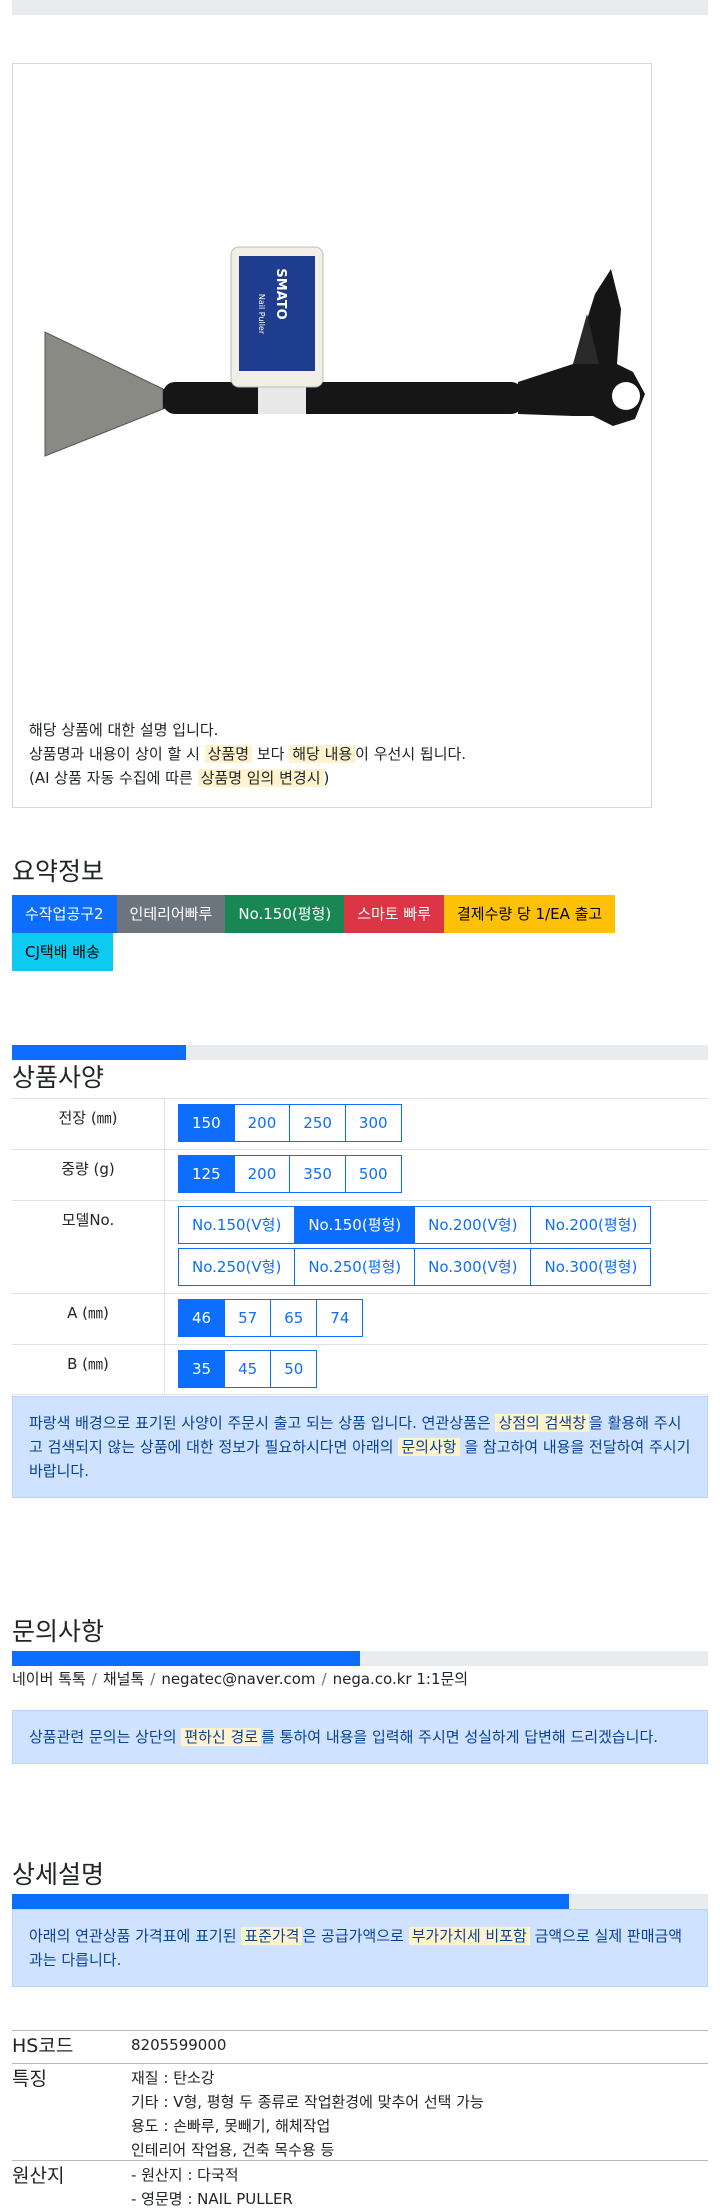 The image size is (720, 2211). I want to click on spec-option-button: 125, so click(206, 1174).